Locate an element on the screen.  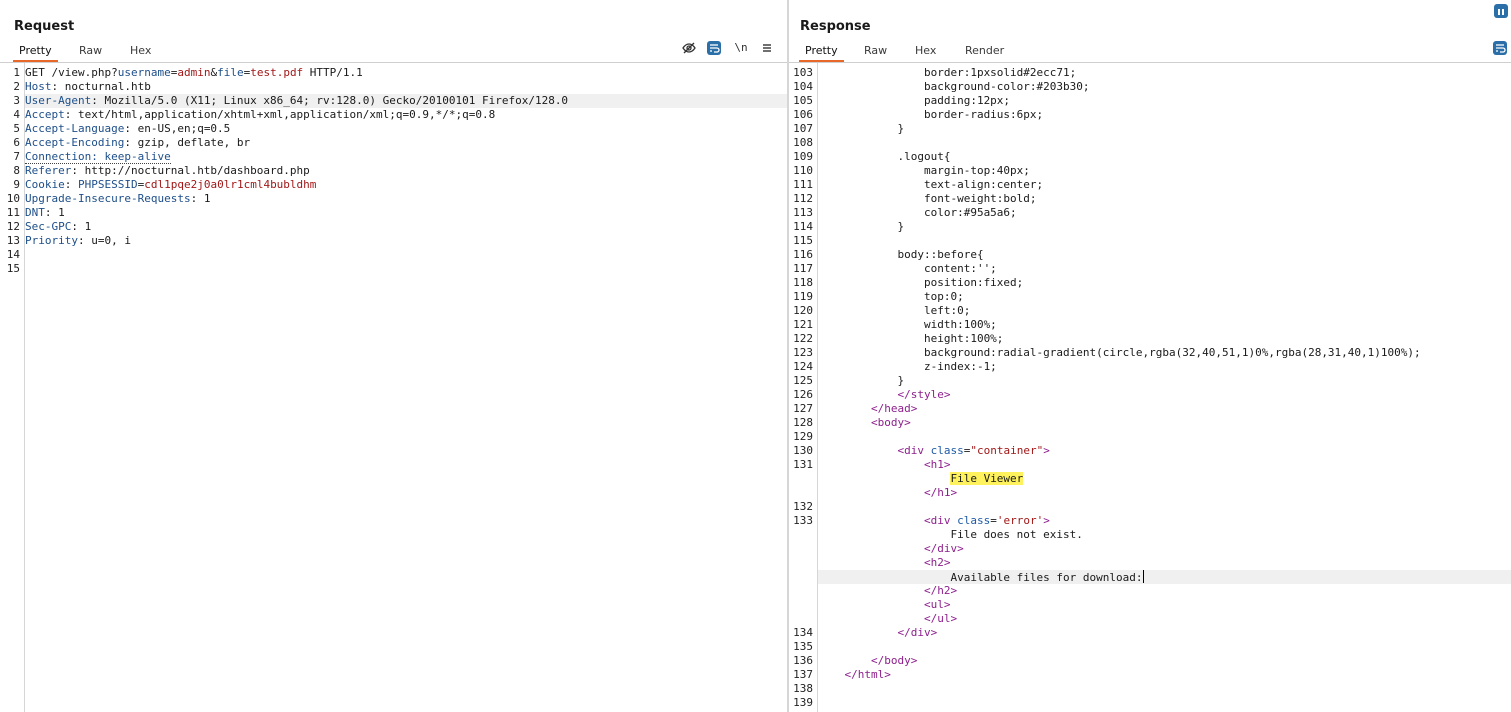
code-line: File Viewer is located at coordinates (1164, 479).